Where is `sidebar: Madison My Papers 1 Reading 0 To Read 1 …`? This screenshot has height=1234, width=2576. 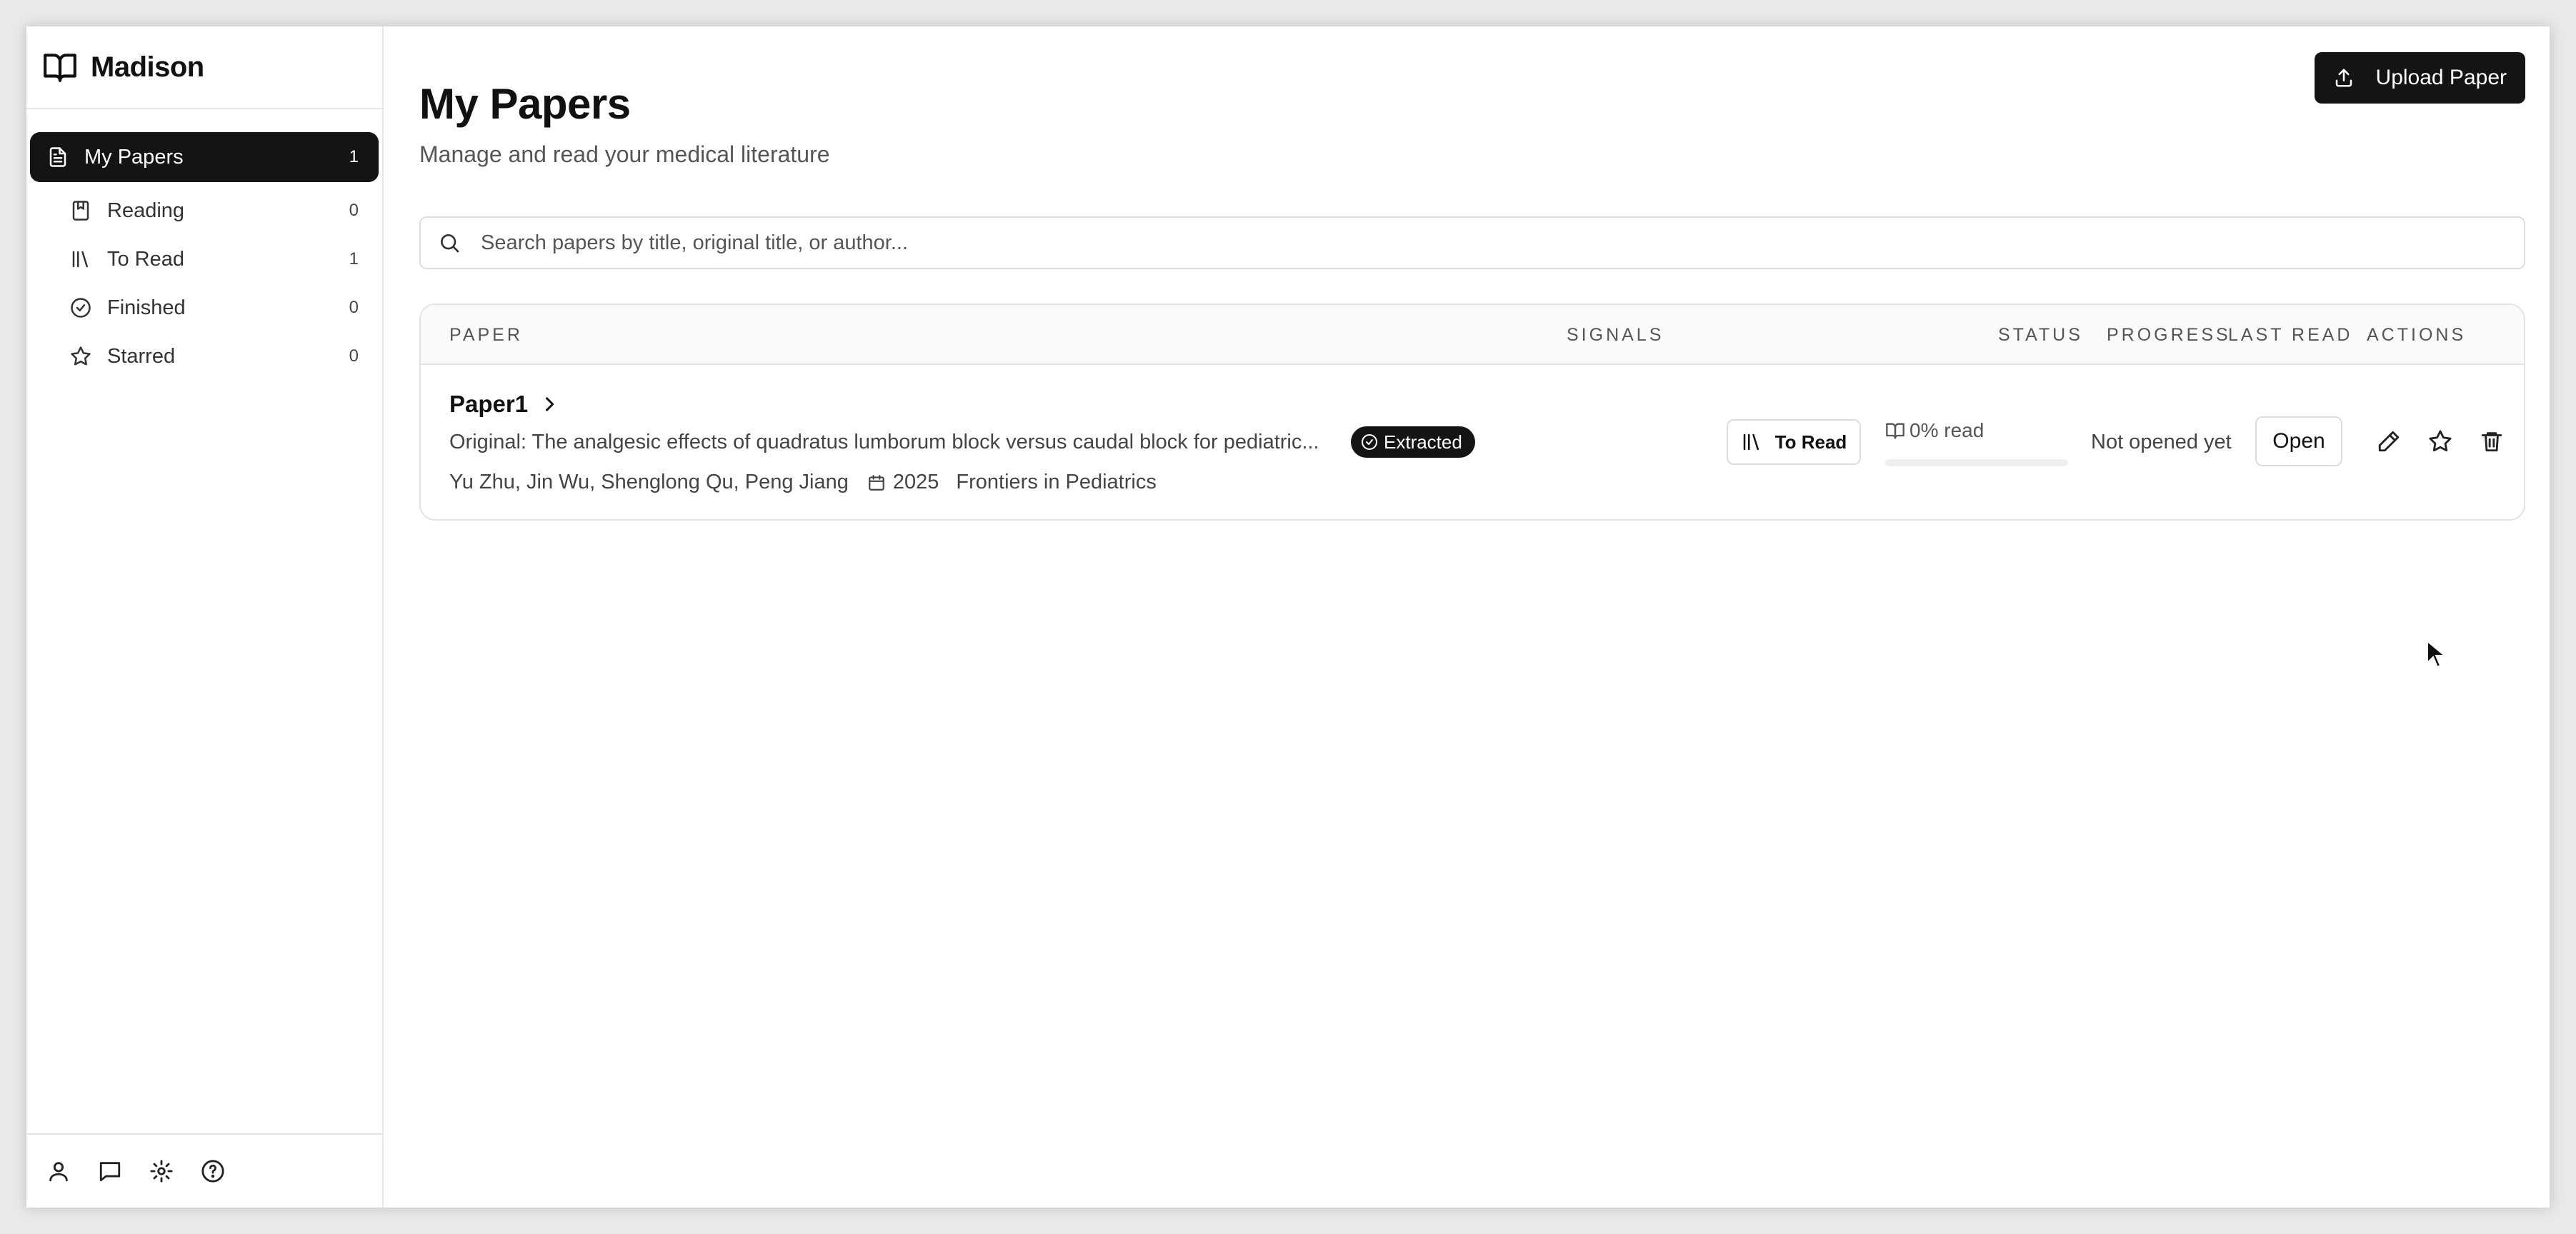 sidebar: Madison My Papers 1 Reading 0 To Read 1 … is located at coordinates (205, 617).